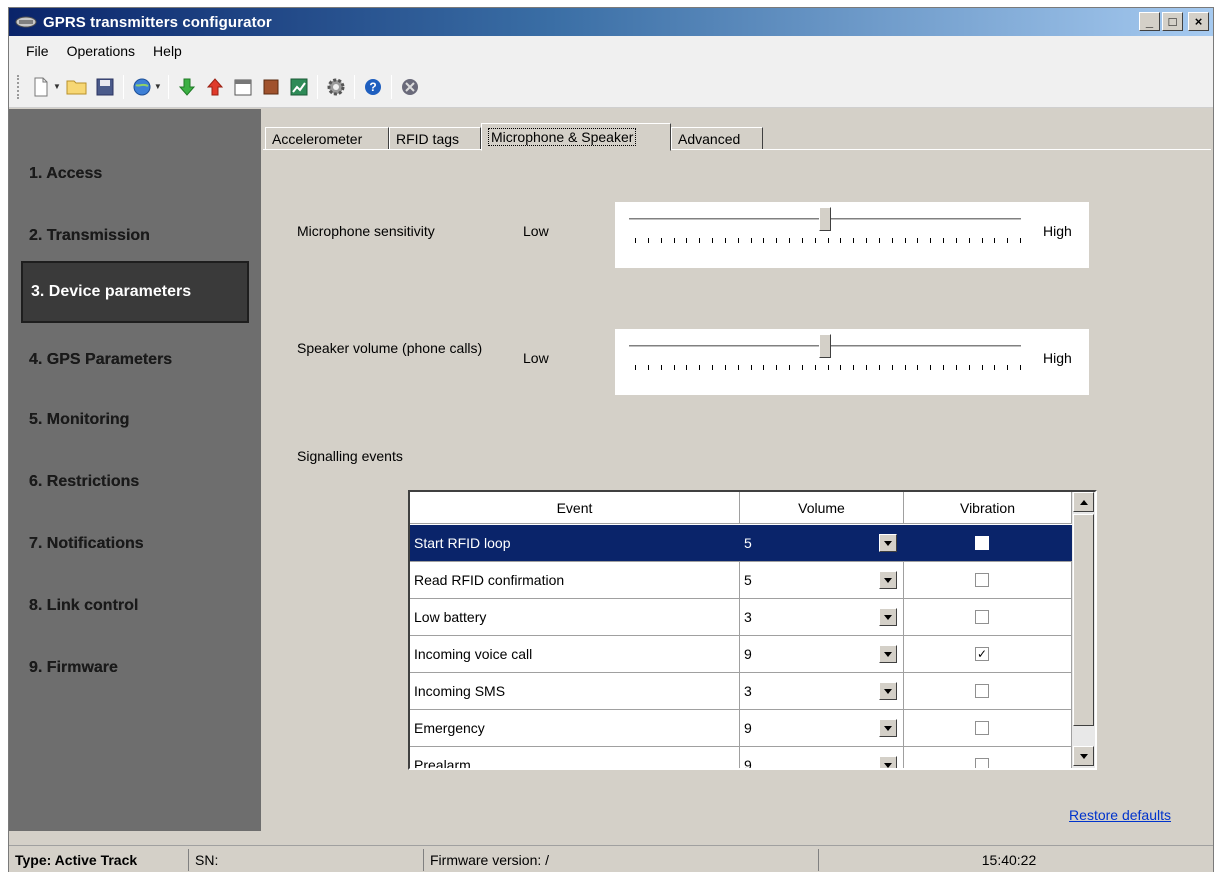  Describe the element at coordinates (1083, 502) in the screenshot. I see `scroll-up-button` at that location.